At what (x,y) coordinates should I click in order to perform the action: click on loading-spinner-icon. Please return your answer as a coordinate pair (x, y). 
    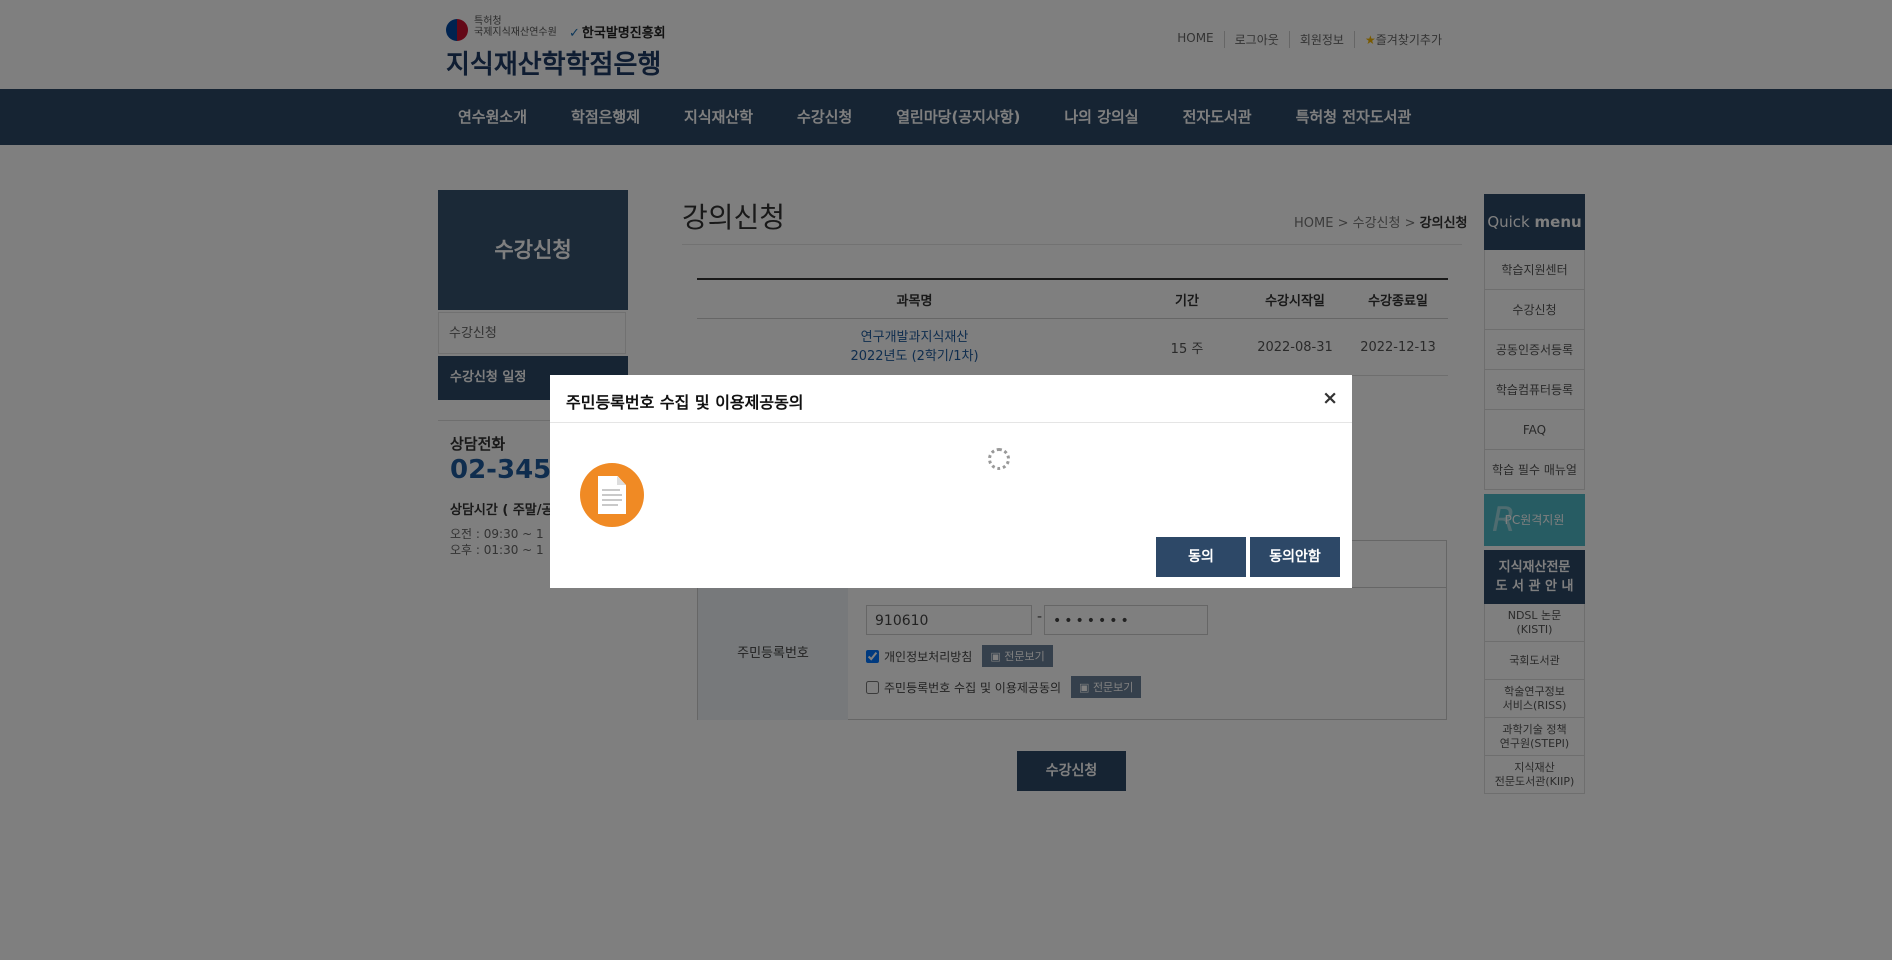
    Looking at the image, I should click on (999, 459).